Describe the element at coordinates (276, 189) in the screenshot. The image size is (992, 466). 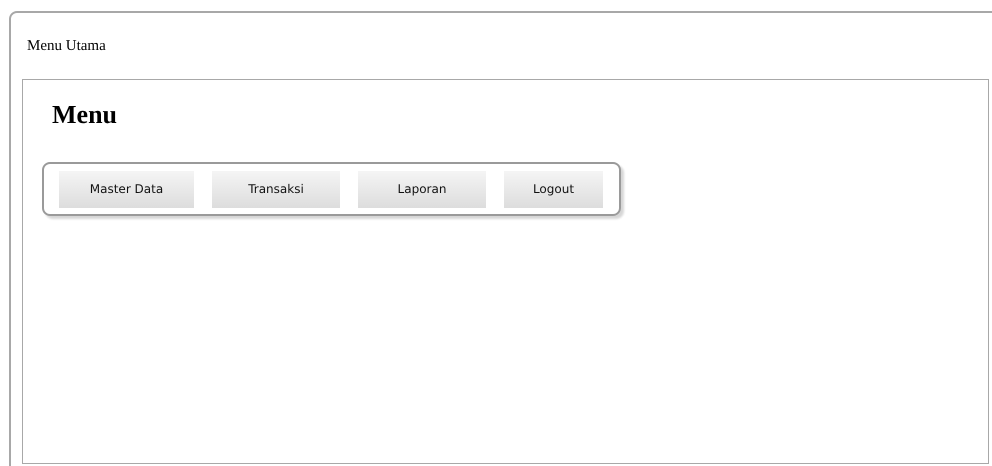
I see `menu-button: Transaksi` at that location.